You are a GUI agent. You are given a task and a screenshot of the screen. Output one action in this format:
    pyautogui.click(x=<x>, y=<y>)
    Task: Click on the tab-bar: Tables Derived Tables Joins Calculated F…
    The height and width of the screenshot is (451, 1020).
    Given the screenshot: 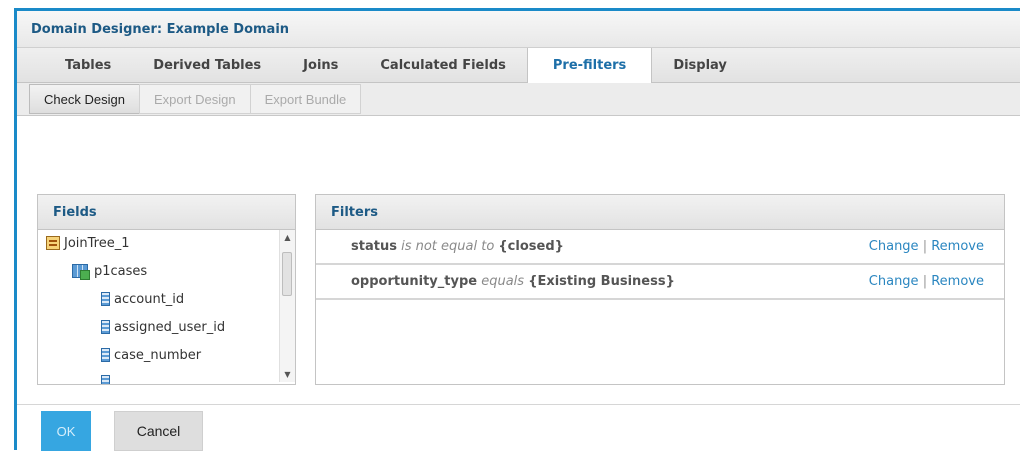 What is the action you would take?
    pyautogui.click(x=518, y=65)
    